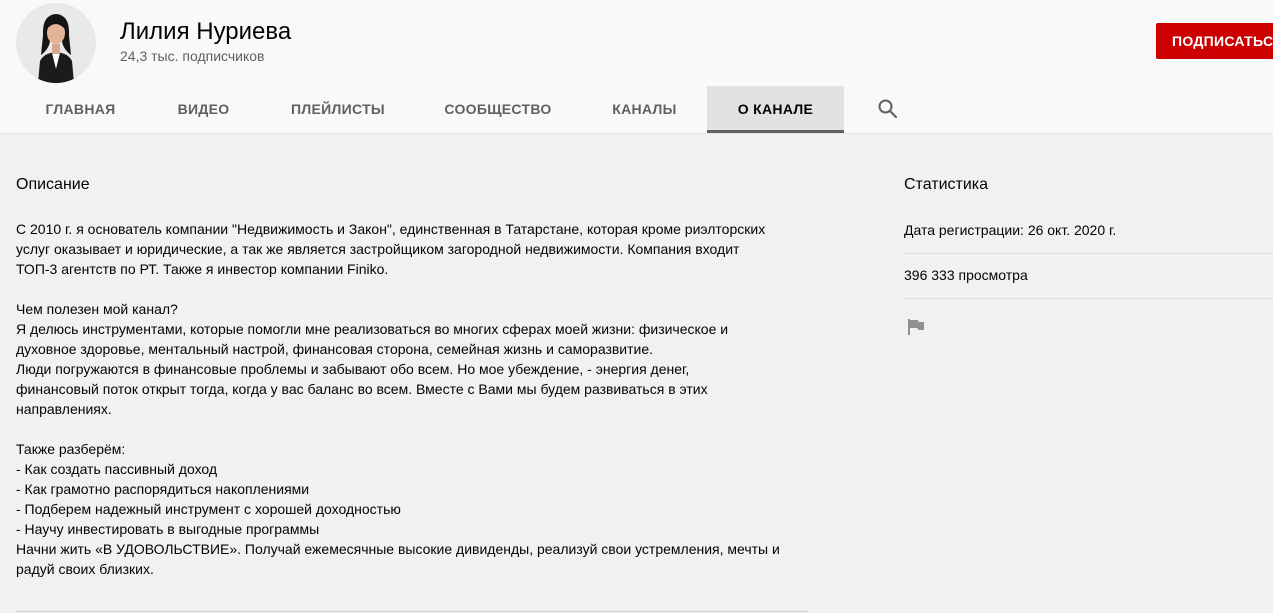 Image resolution: width=1273 pixels, height=613 pixels. Describe the element at coordinates (338, 109) in the screenshot. I see `tab-playlists: ПЛЕЙЛИСТЫ` at that location.